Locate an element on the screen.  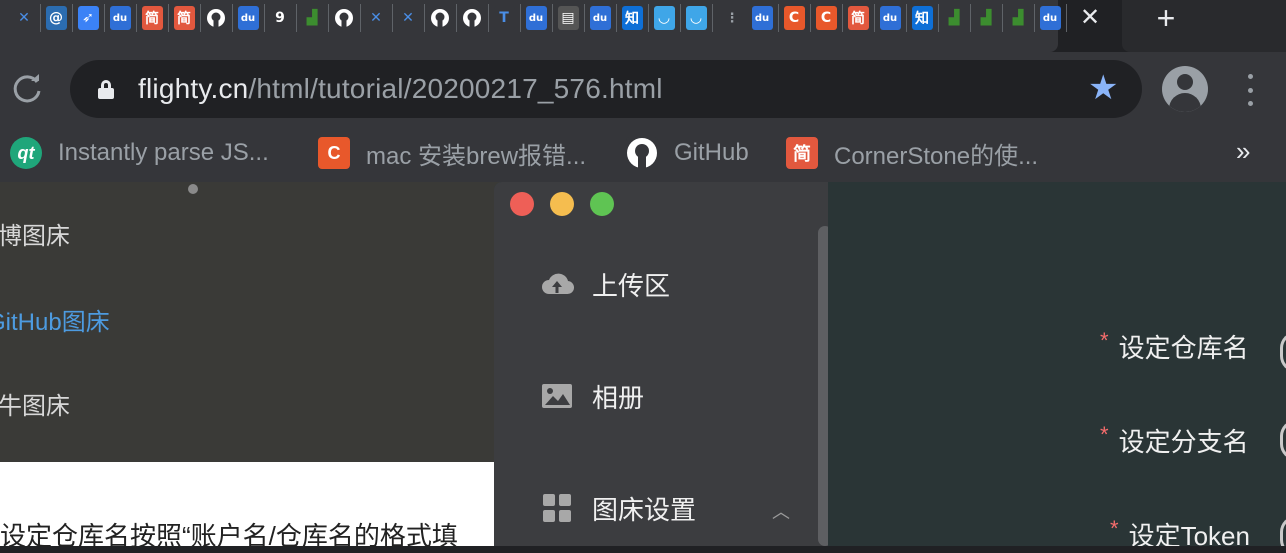
reload-icon is located at coordinates (27, 89).